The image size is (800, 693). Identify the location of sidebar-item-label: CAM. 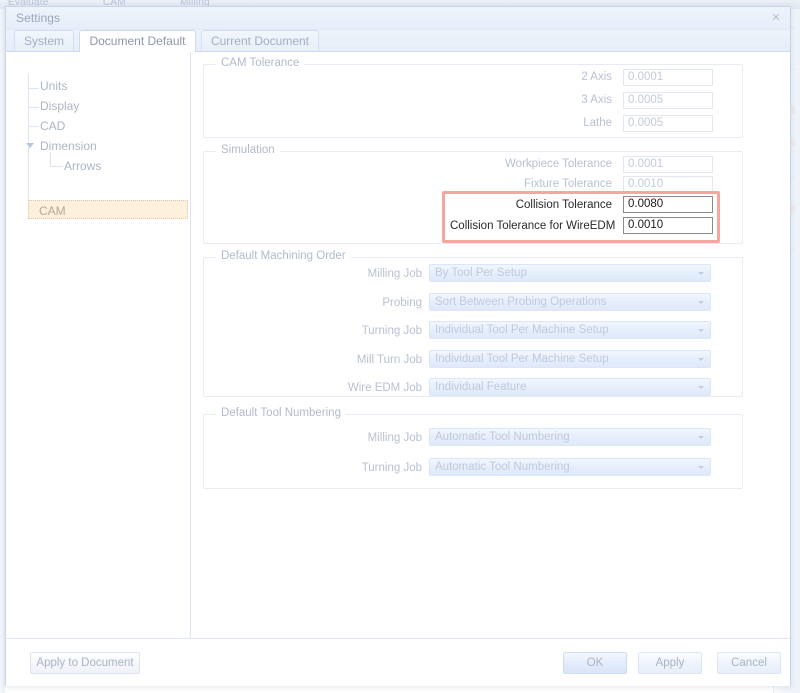
(52, 211).